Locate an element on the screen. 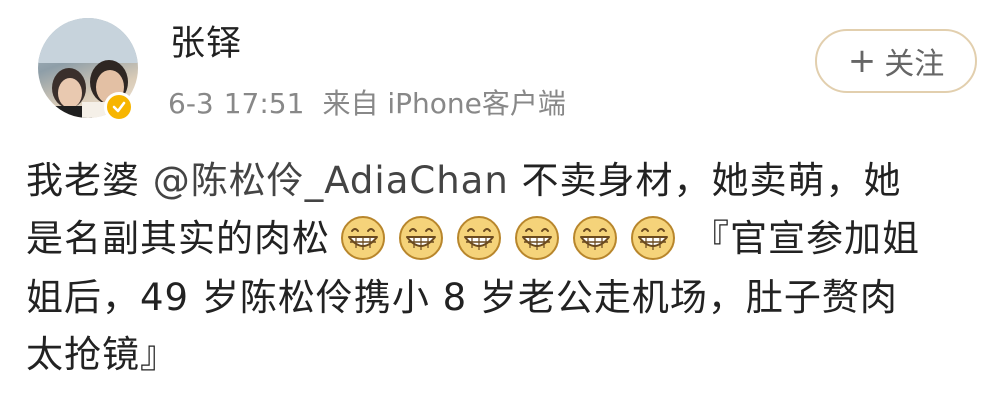 This screenshot has height=404, width=1000. emoji-group is located at coordinates (514, 240).